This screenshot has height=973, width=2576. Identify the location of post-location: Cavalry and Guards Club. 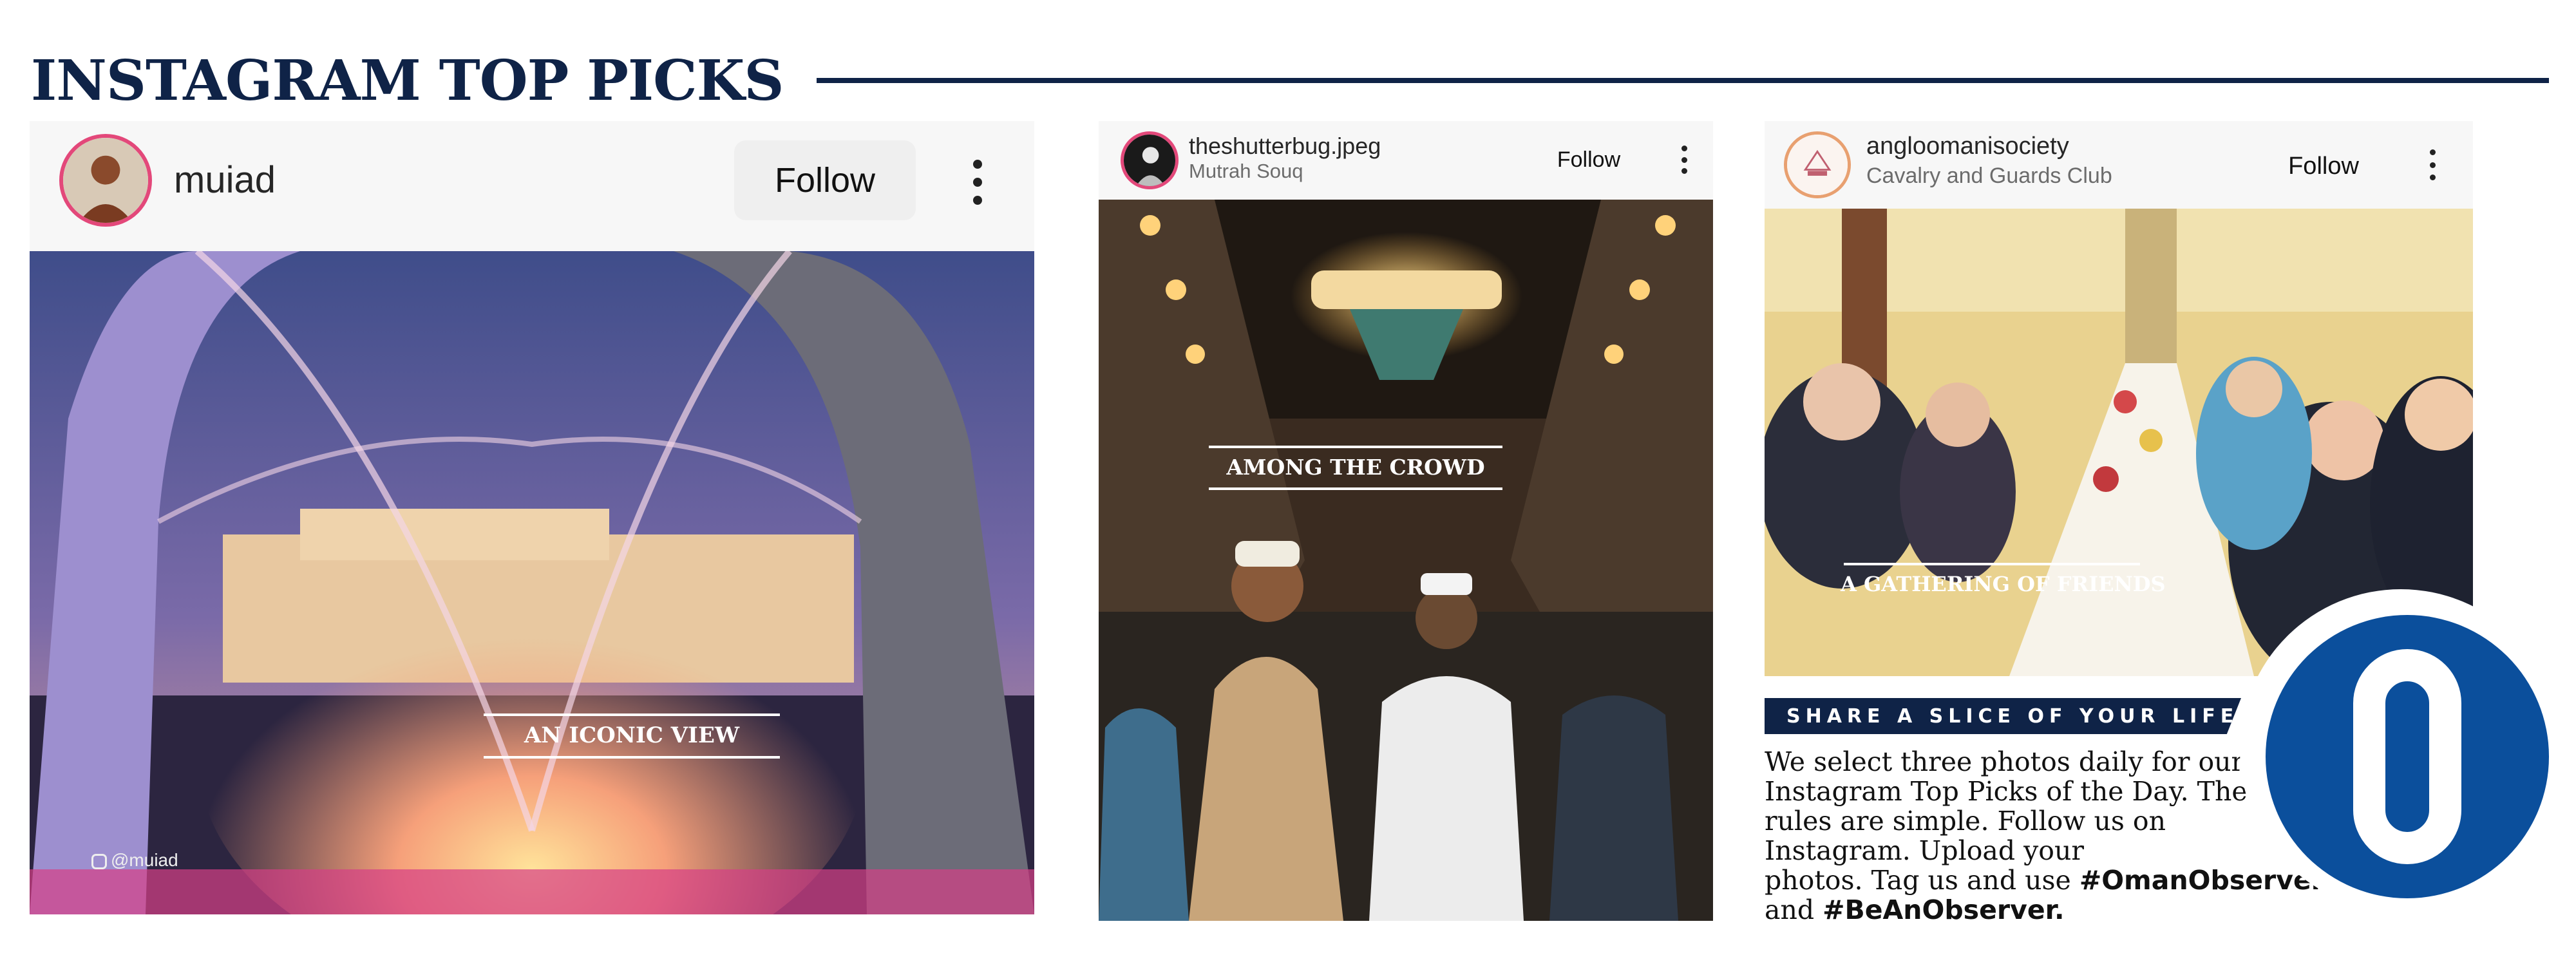
(1989, 176).